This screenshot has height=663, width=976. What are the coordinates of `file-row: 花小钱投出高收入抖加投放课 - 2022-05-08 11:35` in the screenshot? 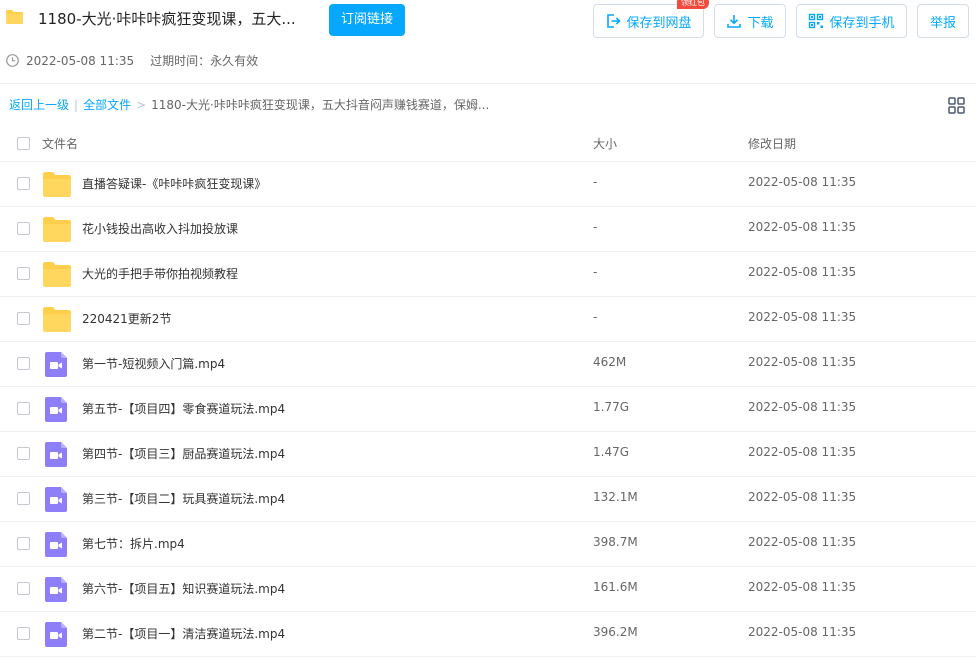 It's located at (488, 229).